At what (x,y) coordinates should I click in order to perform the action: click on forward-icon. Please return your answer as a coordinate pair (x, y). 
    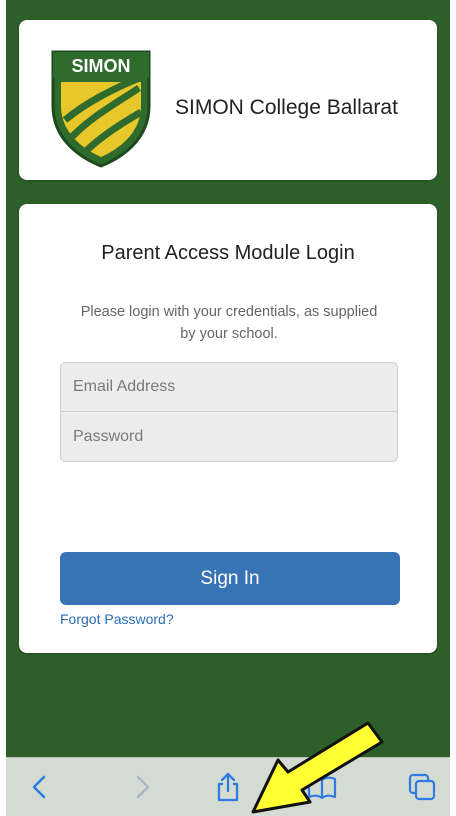
    Looking at the image, I should click on (142, 787).